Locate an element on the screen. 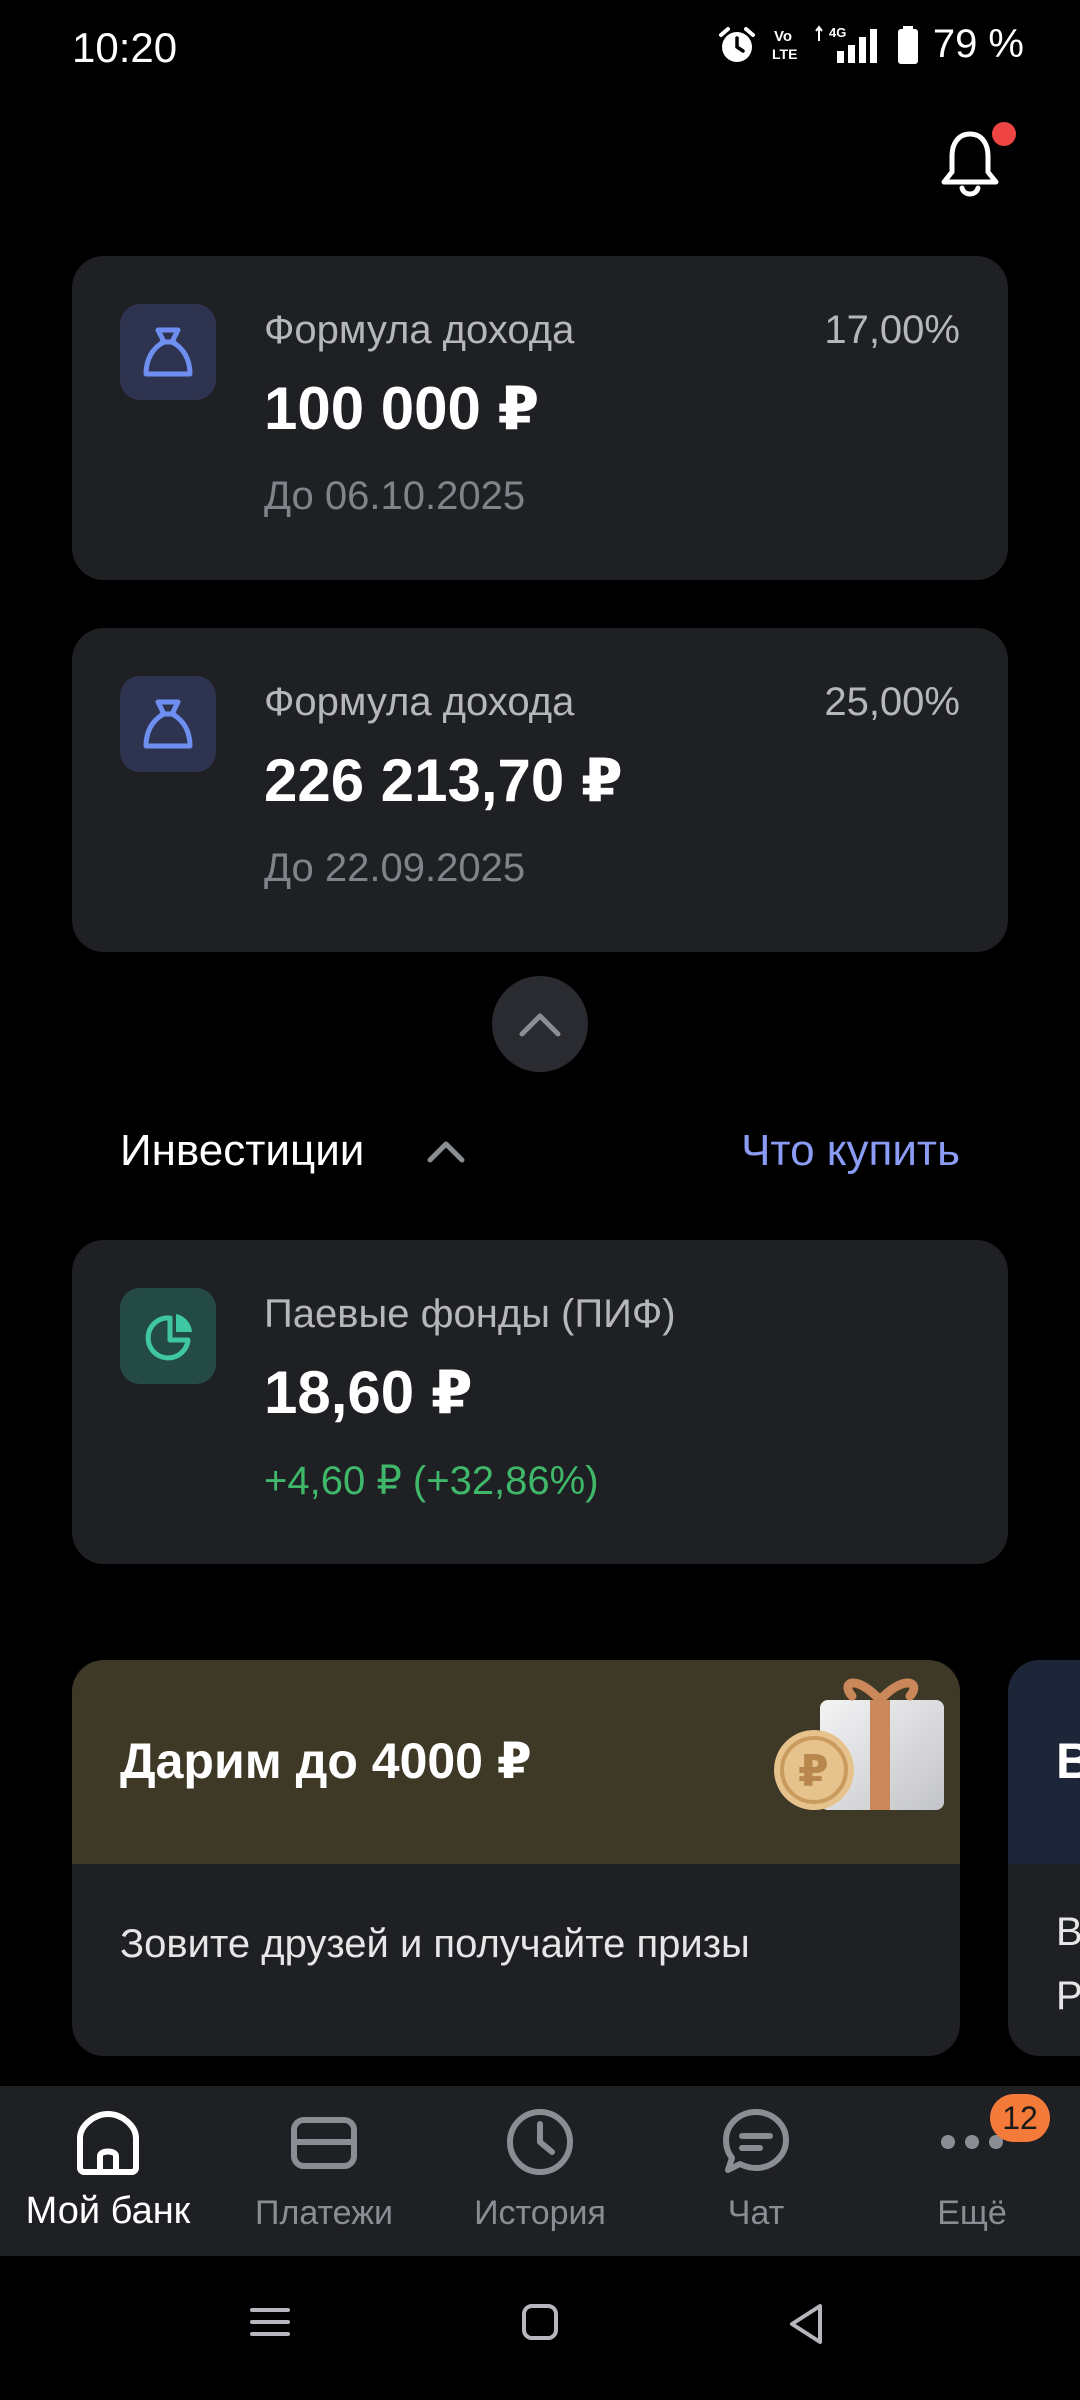 This screenshot has width=1080, height=2400. nav-more: 12 Ещё is located at coordinates (972, 2171).